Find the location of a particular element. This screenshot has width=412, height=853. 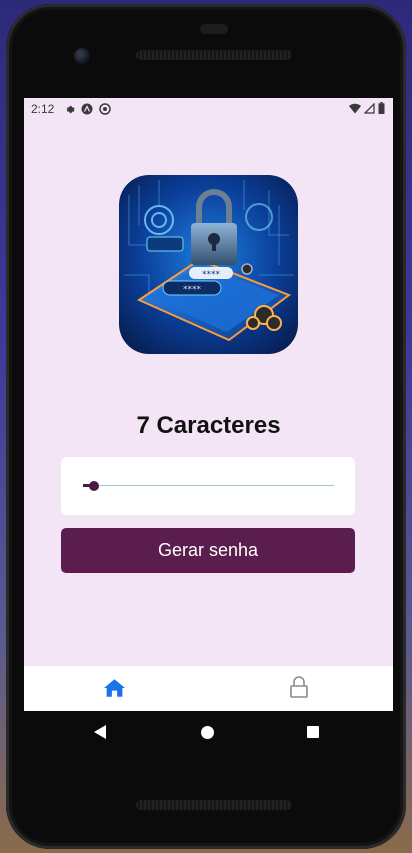

app-a-icon is located at coordinates (87, 109).